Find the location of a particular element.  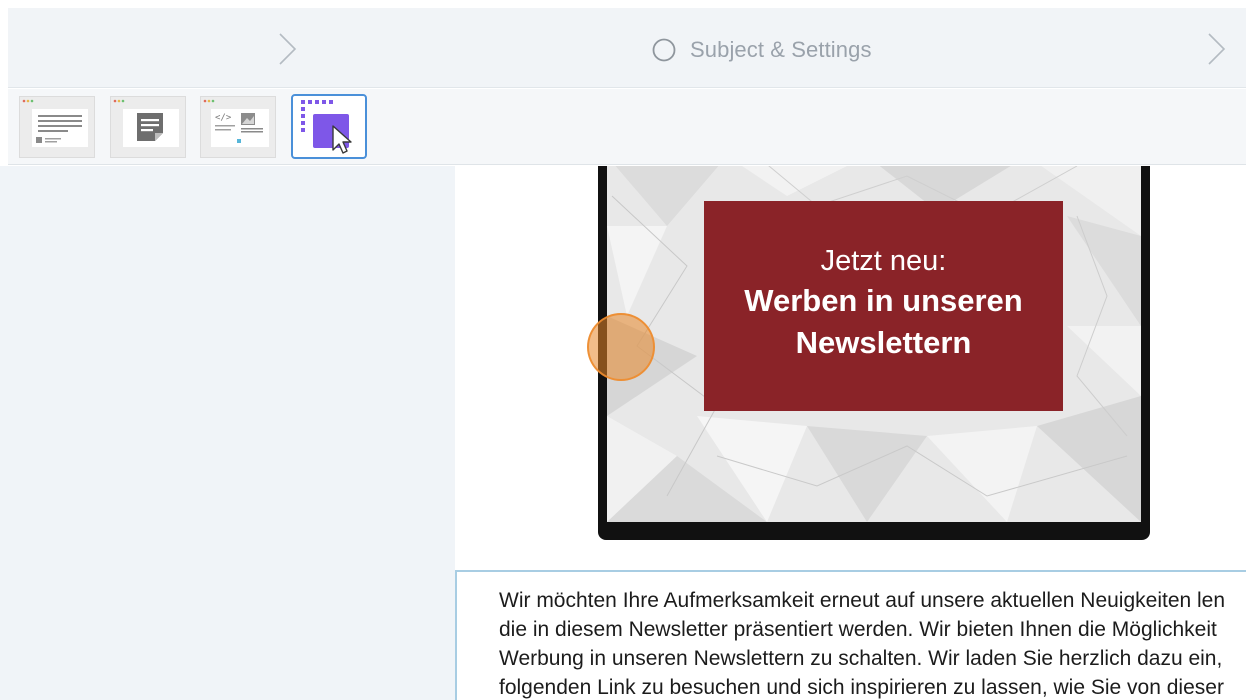

chevron-right-icon is located at coordinates (286, 49).